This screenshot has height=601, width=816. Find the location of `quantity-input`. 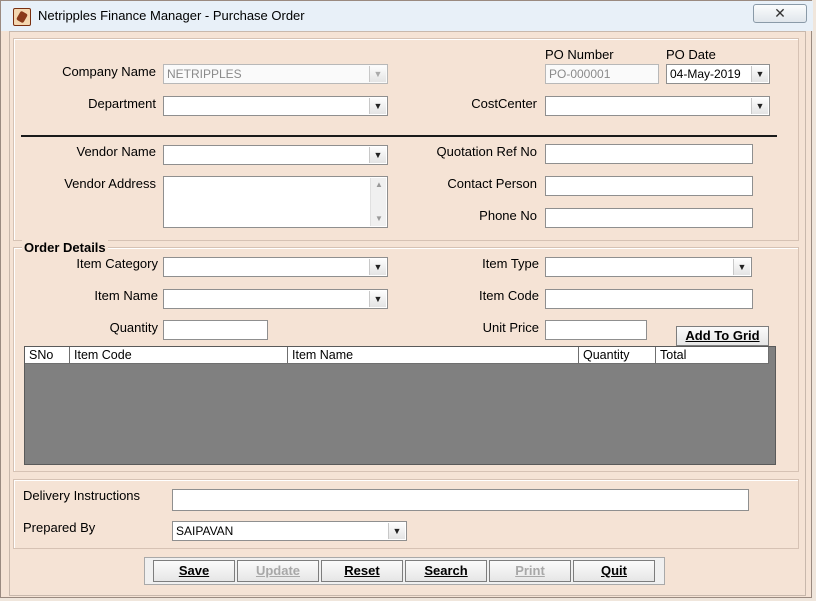

quantity-input is located at coordinates (215, 330).